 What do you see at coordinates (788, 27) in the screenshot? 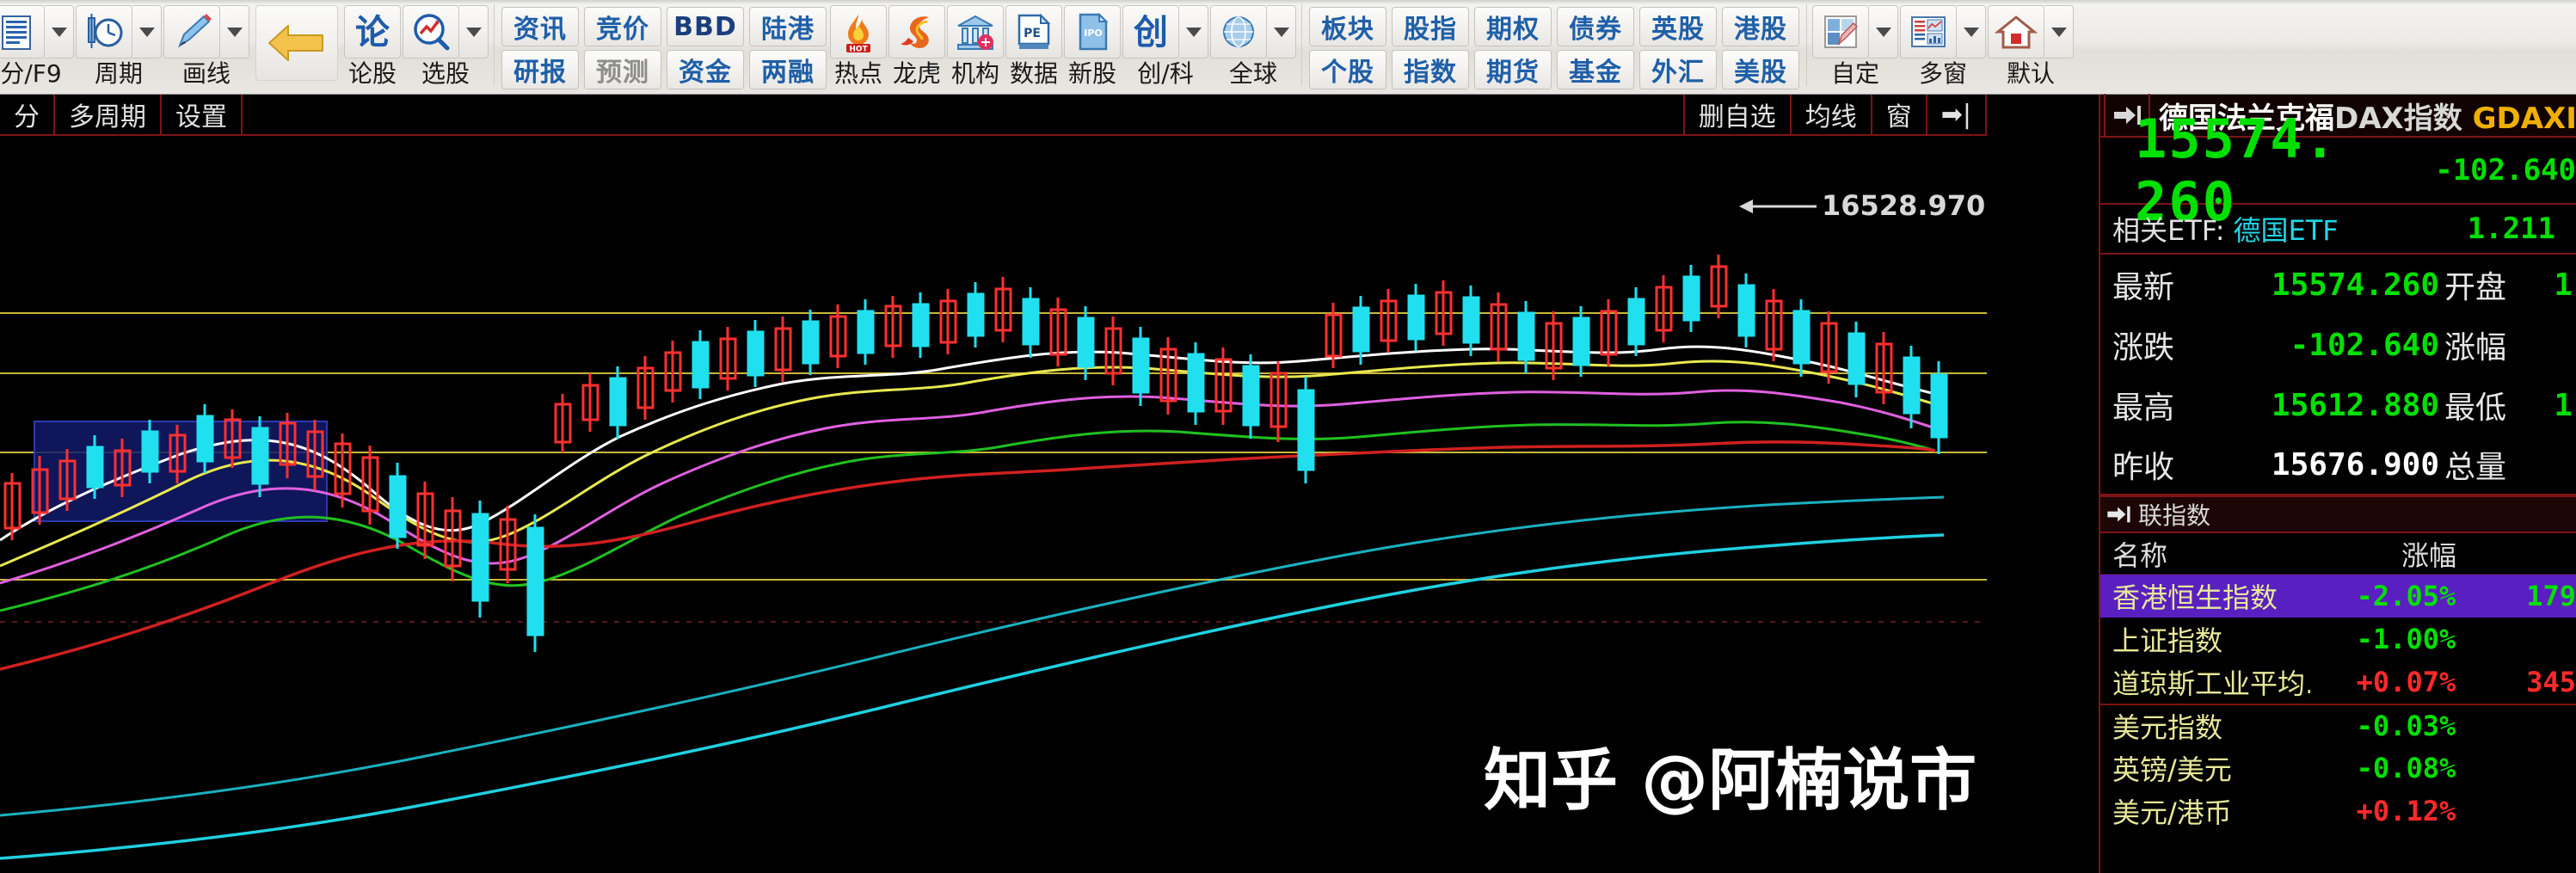
I see `toolbar-button-lugang: 陆港` at bounding box center [788, 27].